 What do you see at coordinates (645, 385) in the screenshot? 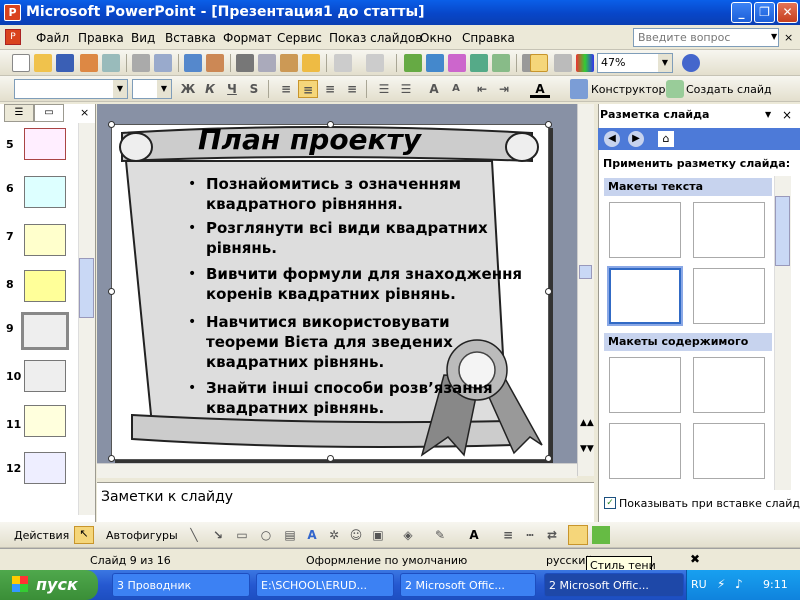
I see `layout-blank` at bounding box center [645, 385].